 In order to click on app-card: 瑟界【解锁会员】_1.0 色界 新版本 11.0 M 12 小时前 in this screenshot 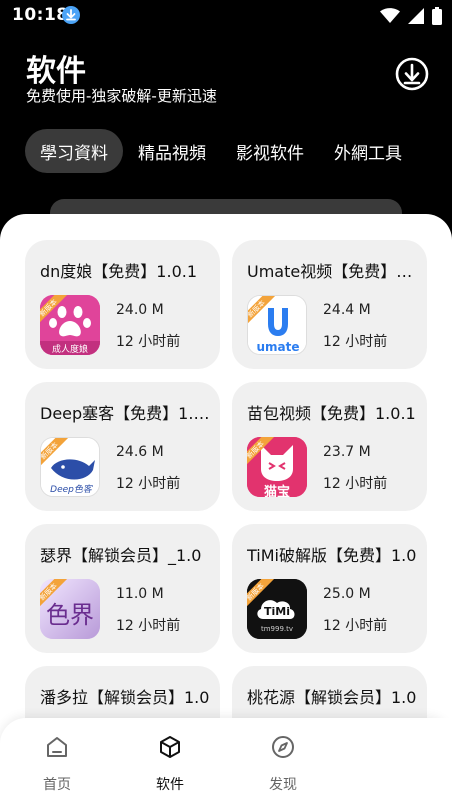, I will do `click(122, 588)`.